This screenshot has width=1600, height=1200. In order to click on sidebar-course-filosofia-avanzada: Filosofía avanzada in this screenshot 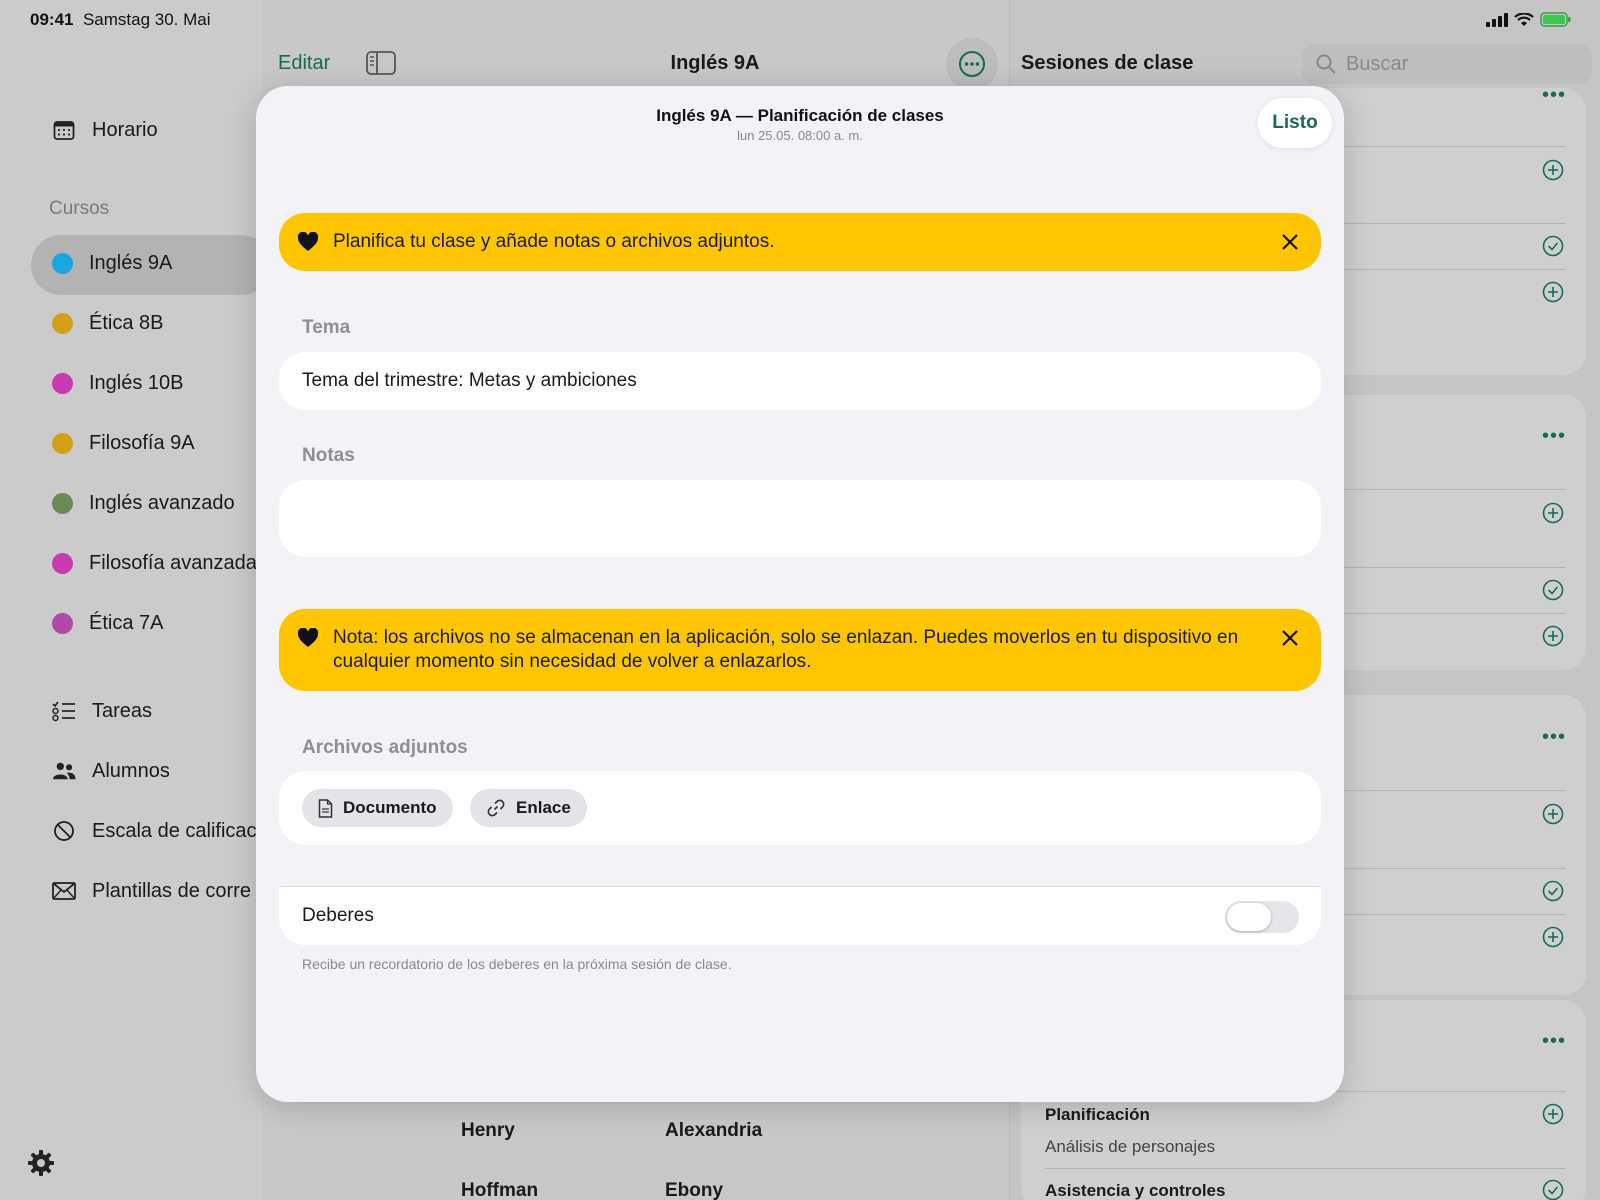, I will do `click(154, 563)`.